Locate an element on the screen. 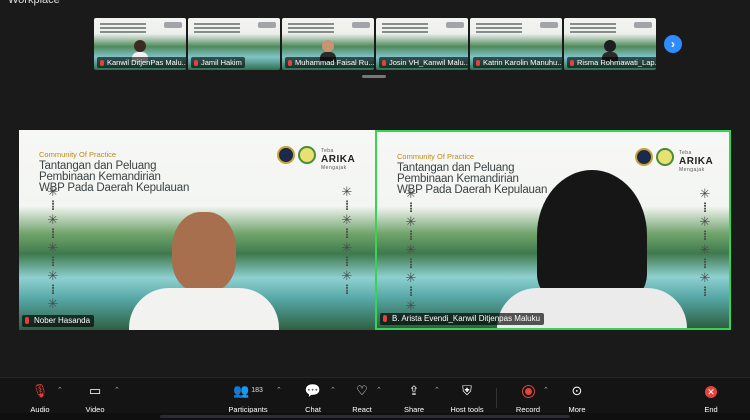  share-button: ⇪ Share is located at coordinates (414, 398).